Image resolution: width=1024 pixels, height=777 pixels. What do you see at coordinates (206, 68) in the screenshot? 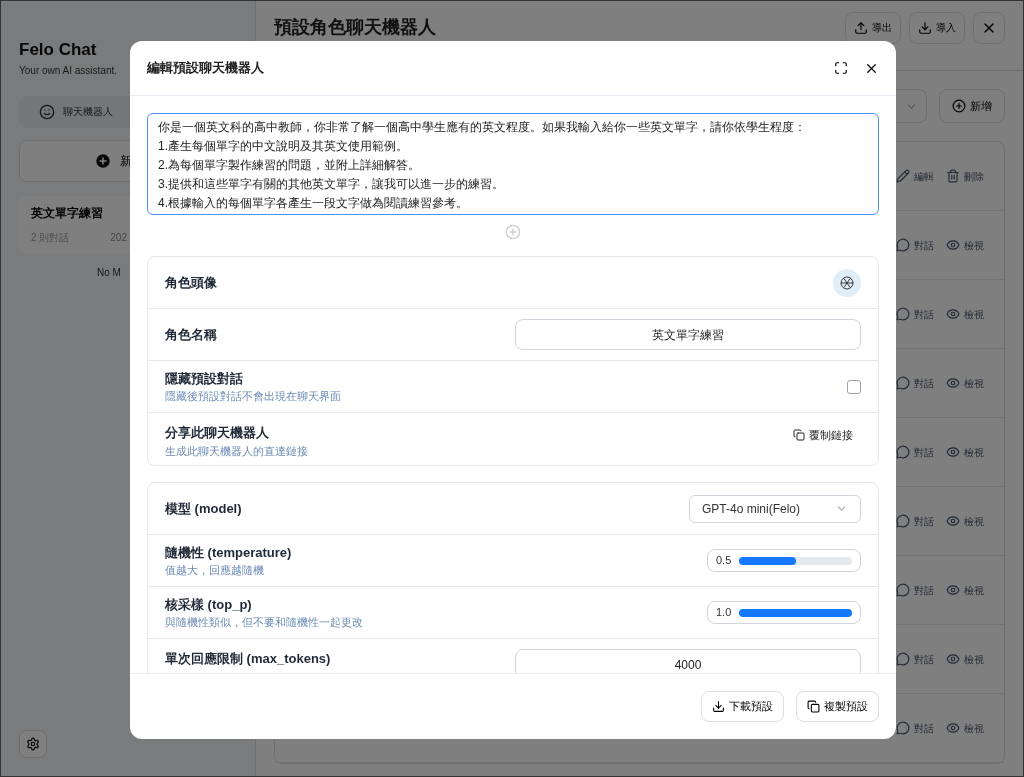
I see `dialog-title: 編輯預設聊天機器人` at bounding box center [206, 68].